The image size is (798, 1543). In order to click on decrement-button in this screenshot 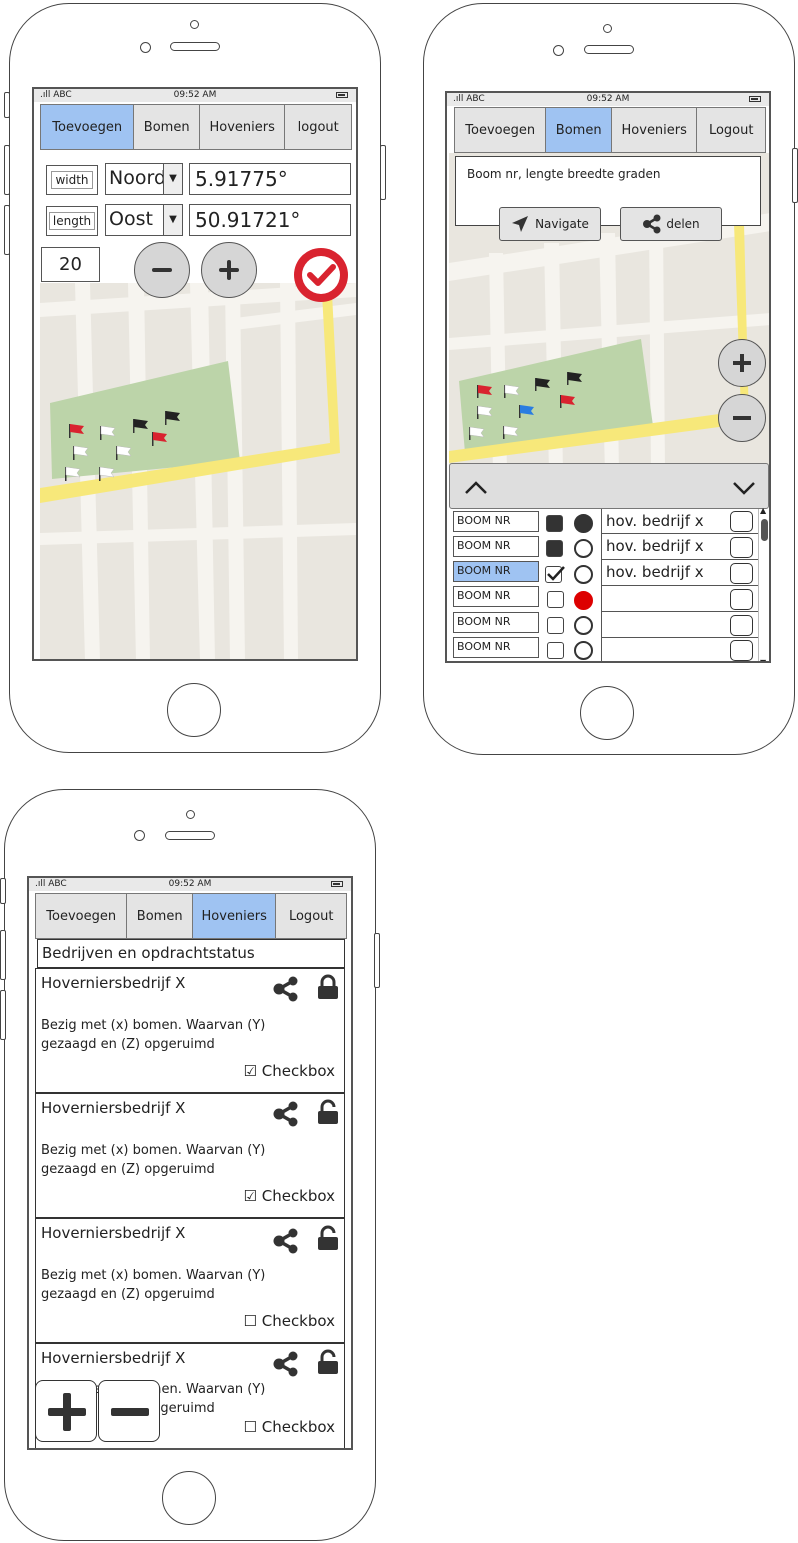, I will do `click(162, 270)`.